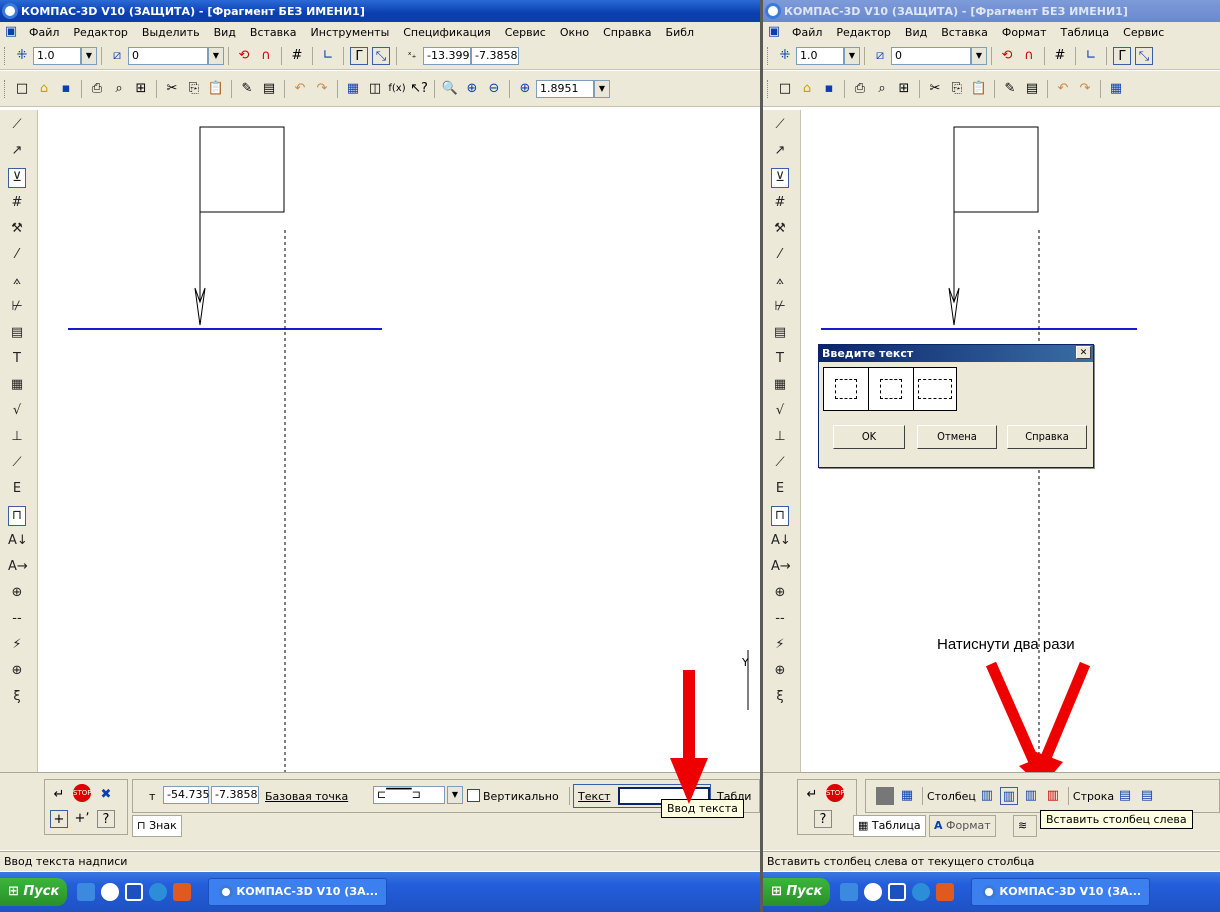 The height and width of the screenshot is (912, 1220). What do you see at coordinates (117, 56) in the screenshot?
I see `layer-icon: ⧄` at bounding box center [117, 56].